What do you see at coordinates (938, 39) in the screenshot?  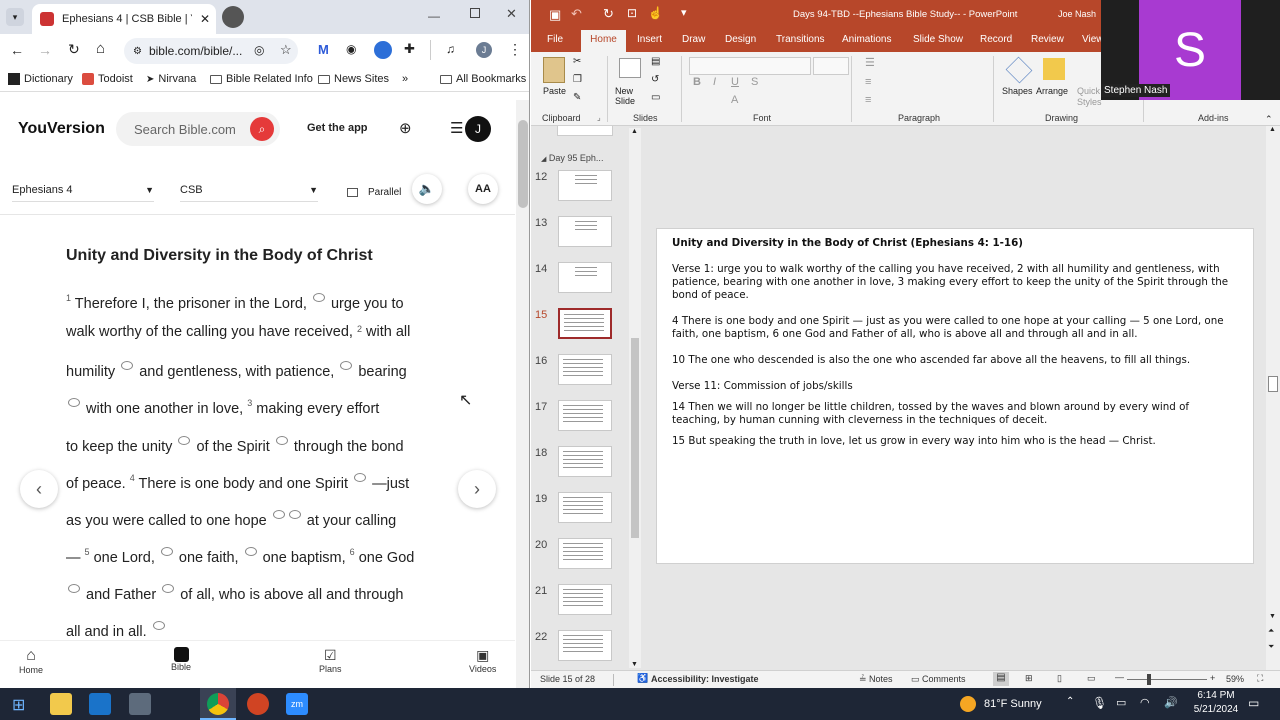 I see `tab-slide-show: Slide Show` at bounding box center [938, 39].